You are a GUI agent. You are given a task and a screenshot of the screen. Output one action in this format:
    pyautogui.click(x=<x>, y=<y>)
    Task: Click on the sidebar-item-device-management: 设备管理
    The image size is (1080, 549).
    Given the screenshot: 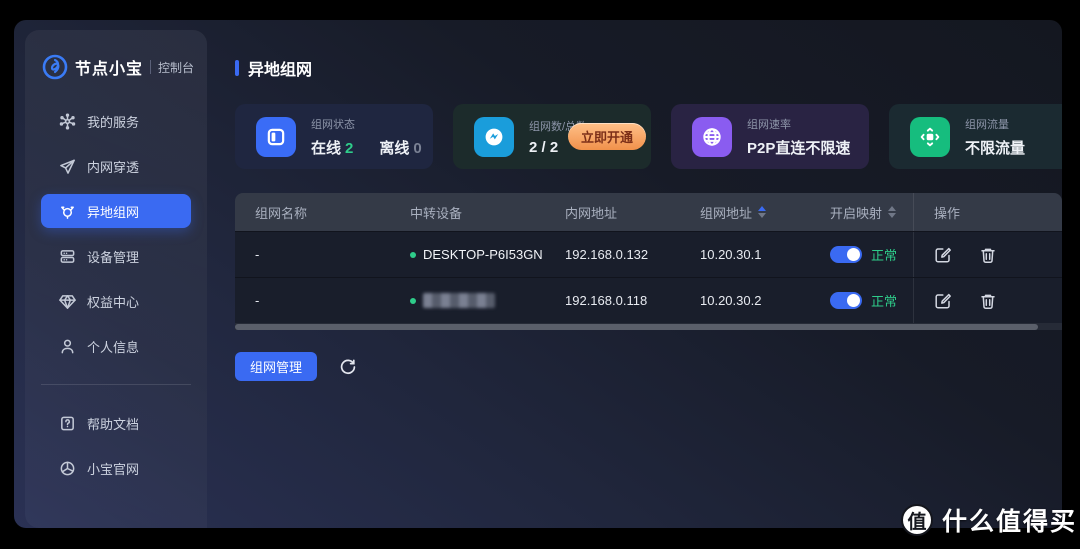 What is the action you would take?
    pyautogui.click(x=116, y=256)
    